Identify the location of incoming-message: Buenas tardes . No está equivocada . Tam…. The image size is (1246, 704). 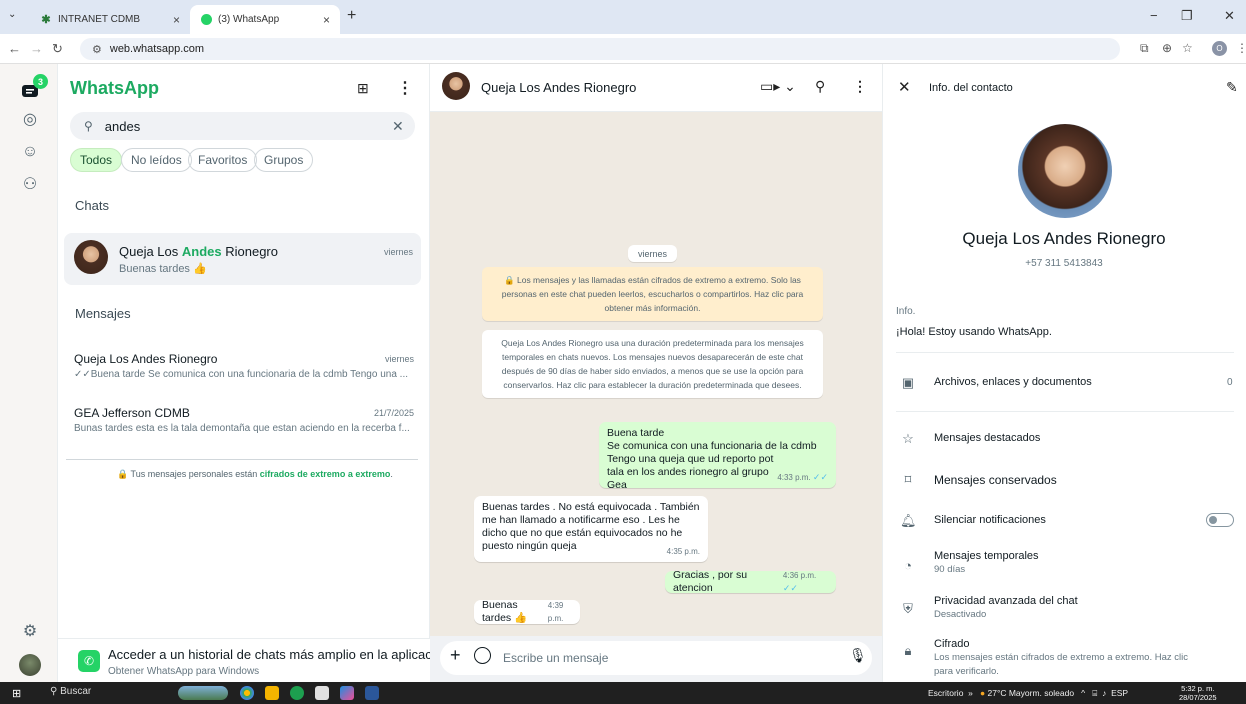
(591, 529).